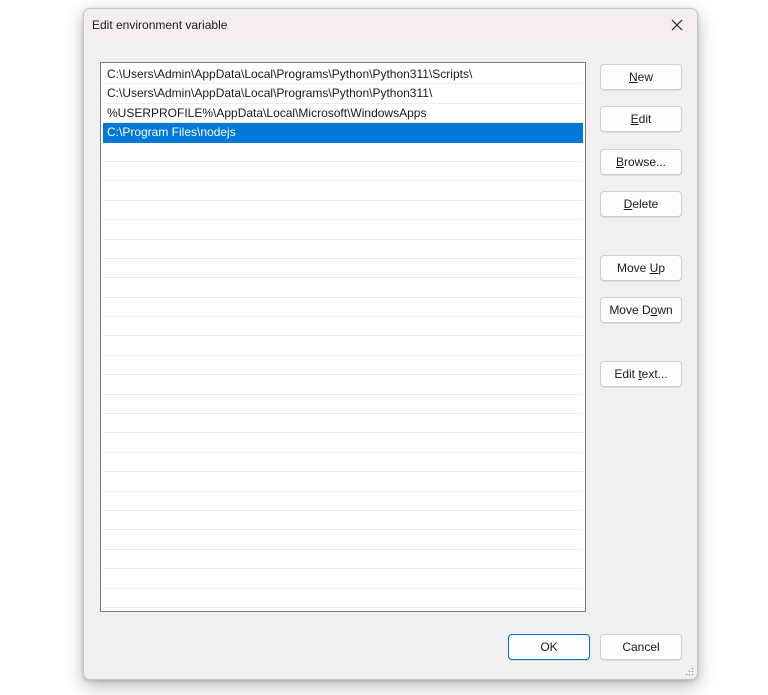  I want to click on delete-button-label: Delete, so click(641, 204).